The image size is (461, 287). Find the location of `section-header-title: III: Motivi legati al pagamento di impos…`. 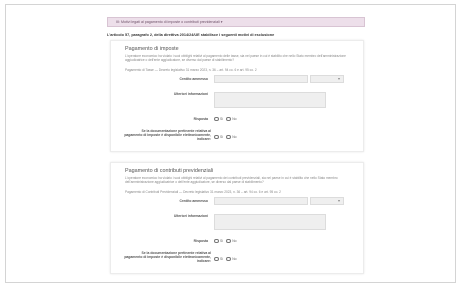

section-header-title: III: Motivi legati al pagamento di impos… is located at coordinates (168, 22).